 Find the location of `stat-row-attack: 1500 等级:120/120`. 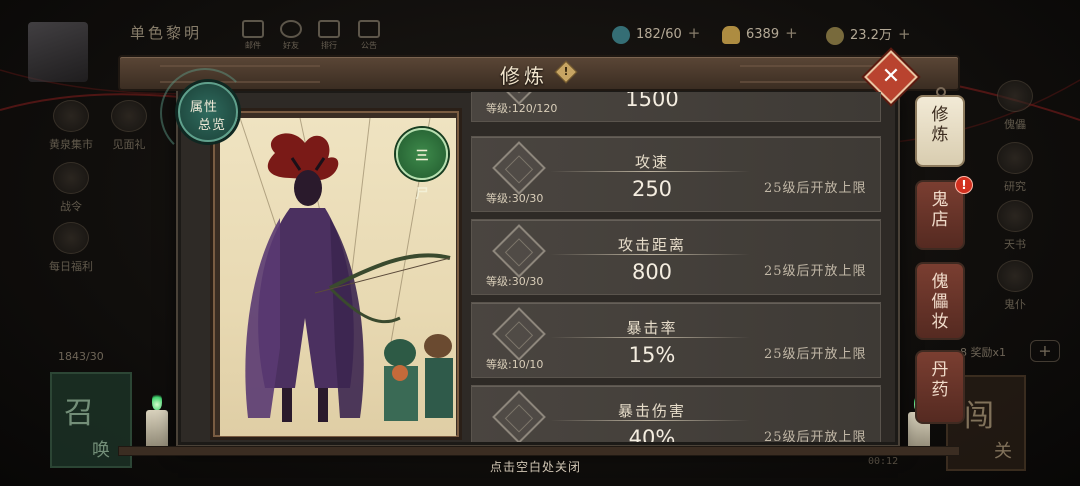

stat-row-attack: 1500 等级:120/120 is located at coordinates (676, 107).